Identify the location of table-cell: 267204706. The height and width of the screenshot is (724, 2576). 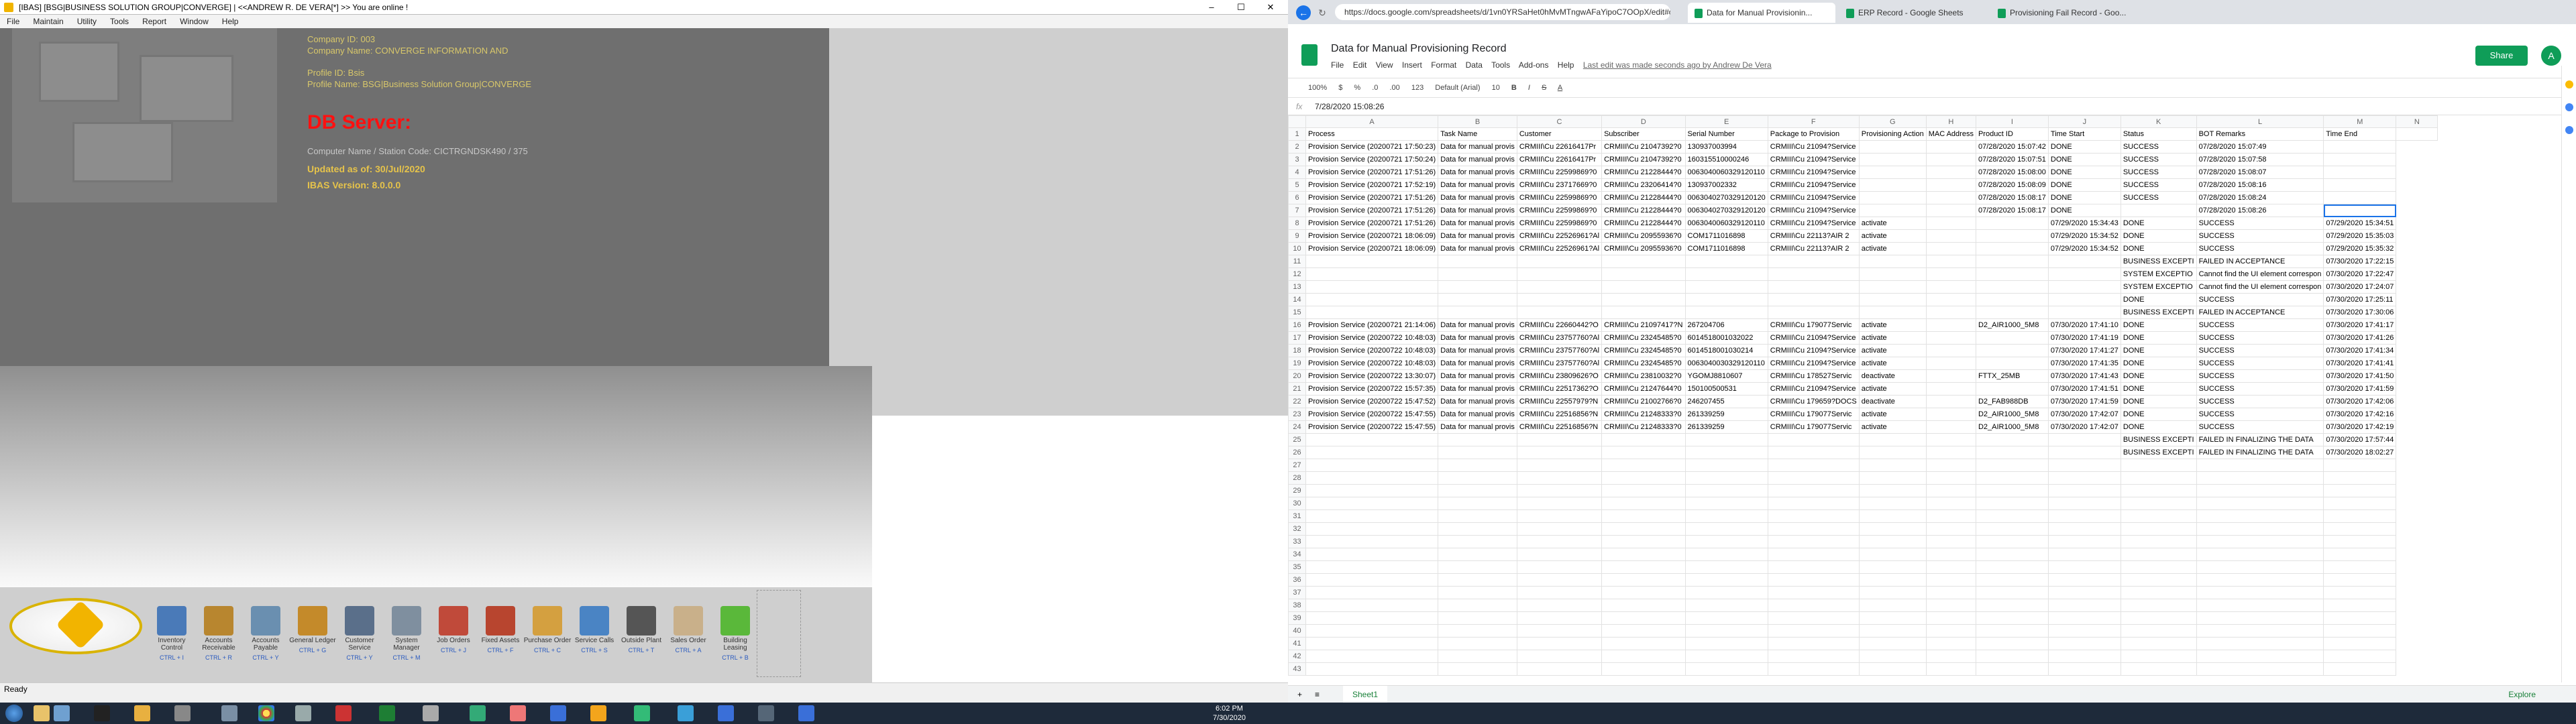
(1726, 325).